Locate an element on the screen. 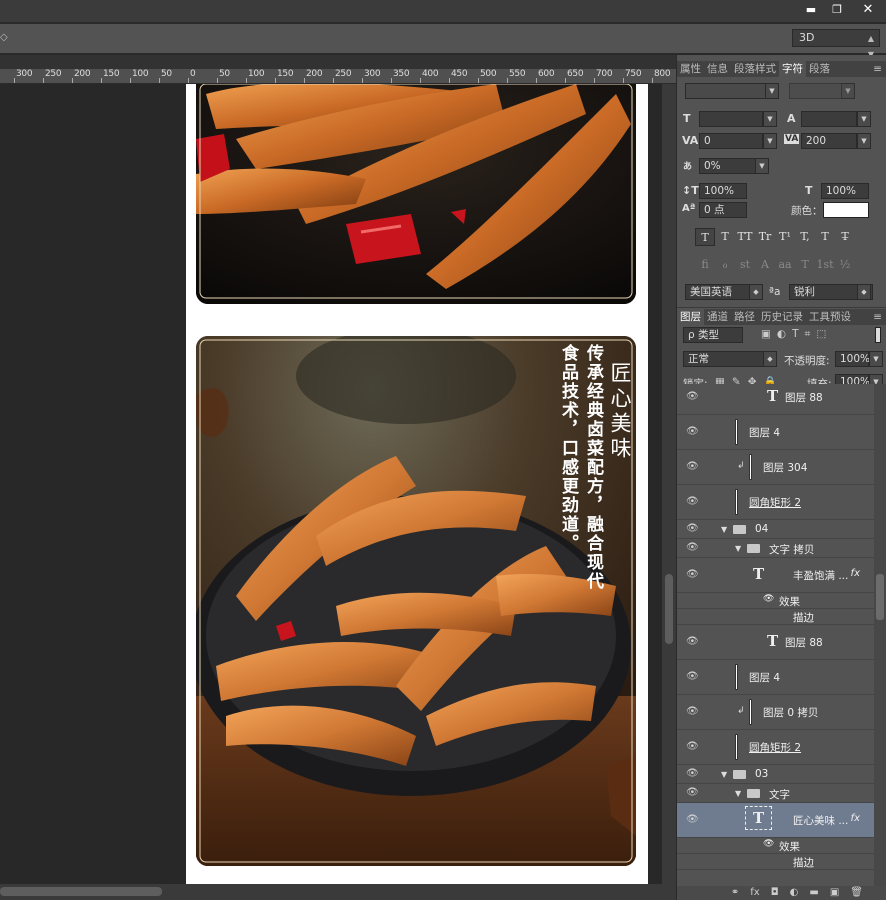 This screenshot has height=900, width=886. new-group-icon: ▬ is located at coordinates (813, 893).